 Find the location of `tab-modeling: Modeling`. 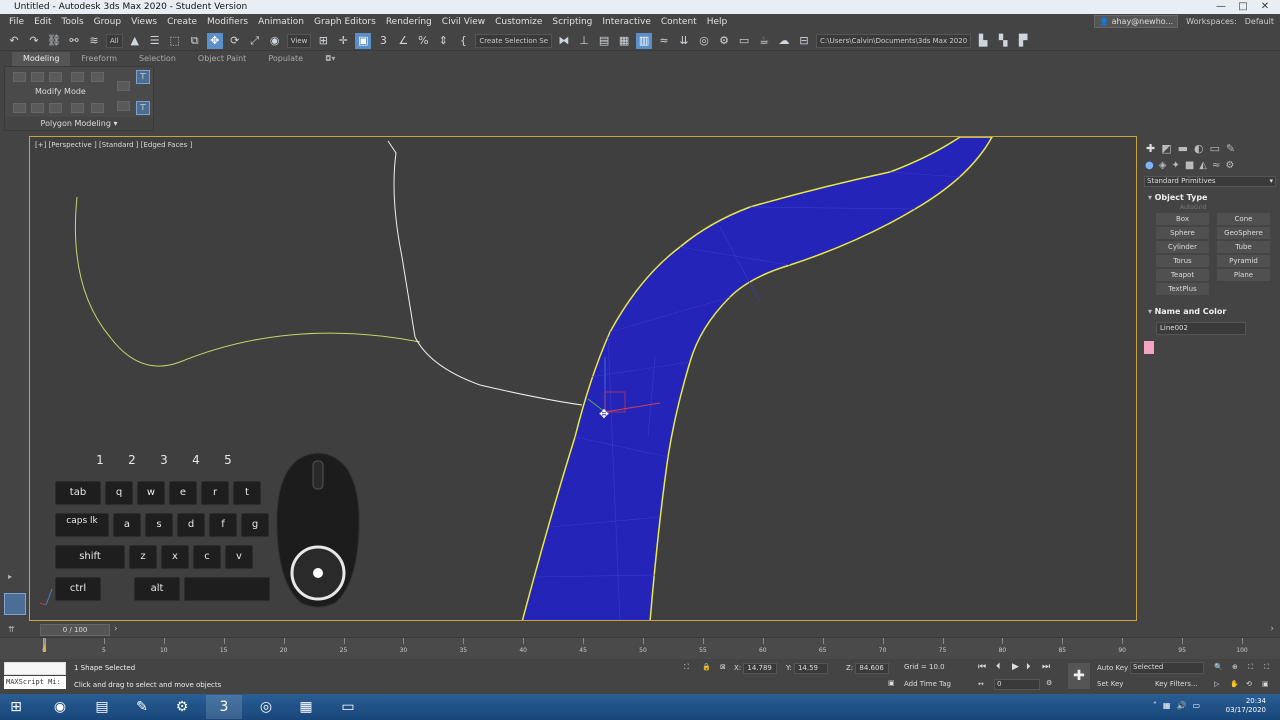

tab-modeling: Modeling is located at coordinates (41, 59).